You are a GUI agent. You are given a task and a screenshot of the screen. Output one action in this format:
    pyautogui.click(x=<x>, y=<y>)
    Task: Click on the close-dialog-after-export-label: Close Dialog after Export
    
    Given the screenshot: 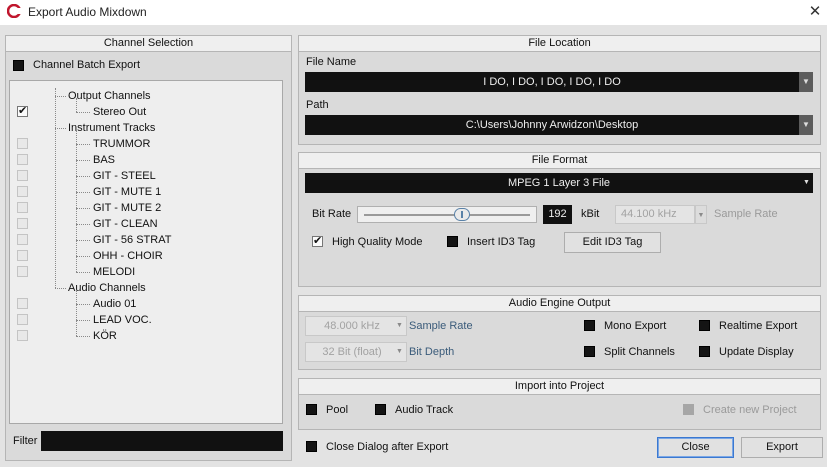 What is the action you would take?
    pyautogui.click(x=387, y=447)
    